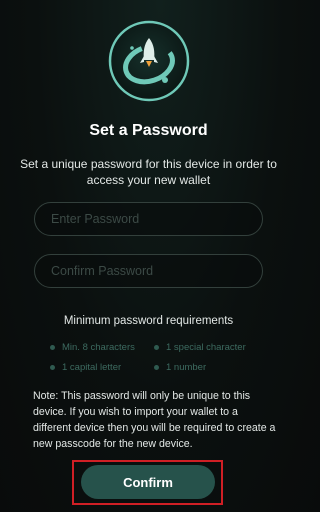  What do you see at coordinates (149, 61) in the screenshot?
I see `safepal-rocket-logo-icon` at bounding box center [149, 61].